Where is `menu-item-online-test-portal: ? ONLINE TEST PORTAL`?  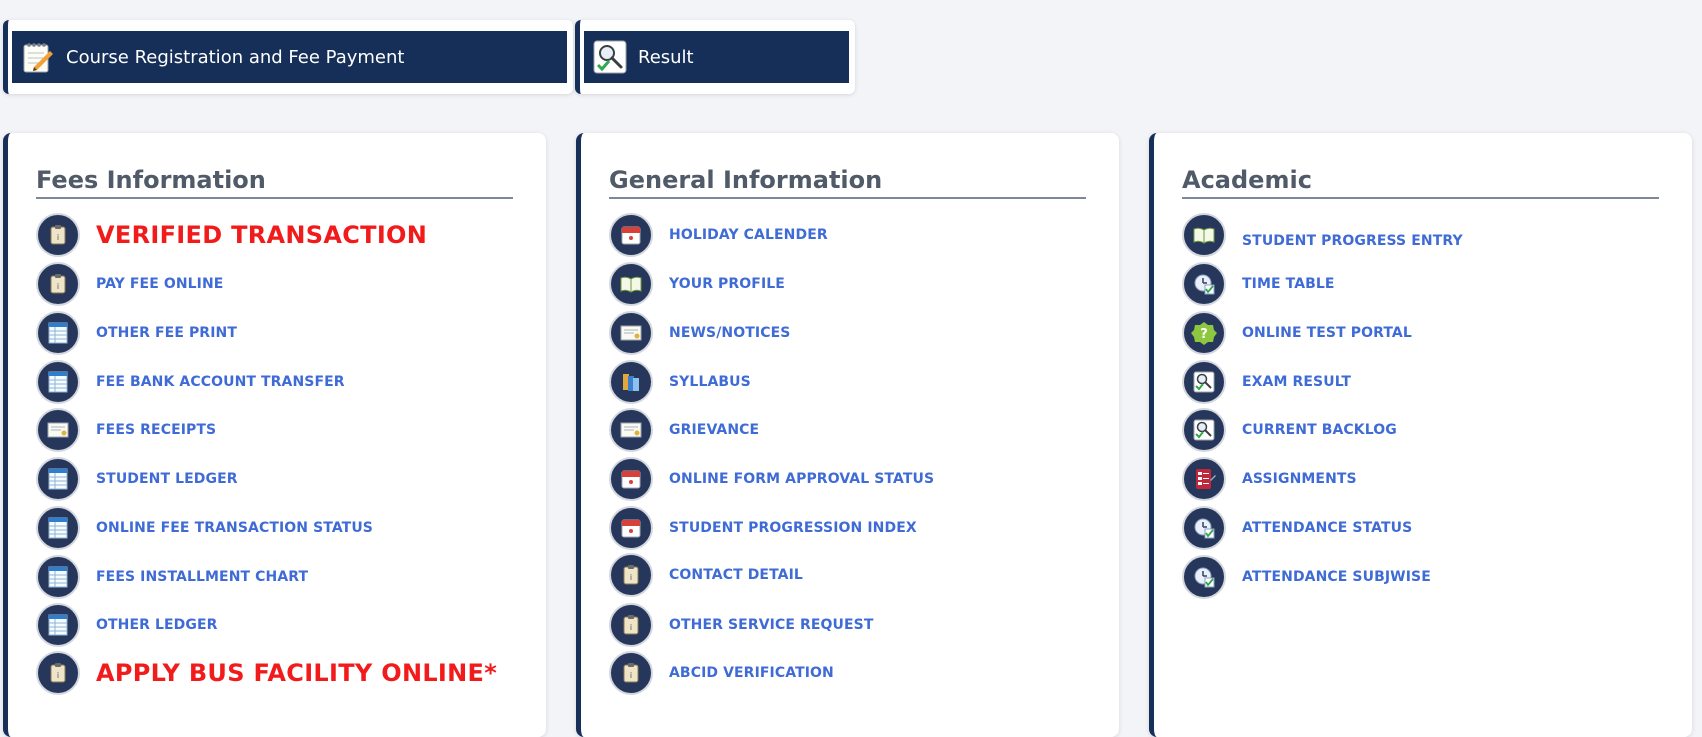
menu-item-online-test-portal: ? ONLINE TEST PORTAL is located at coordinates (1297, 333).